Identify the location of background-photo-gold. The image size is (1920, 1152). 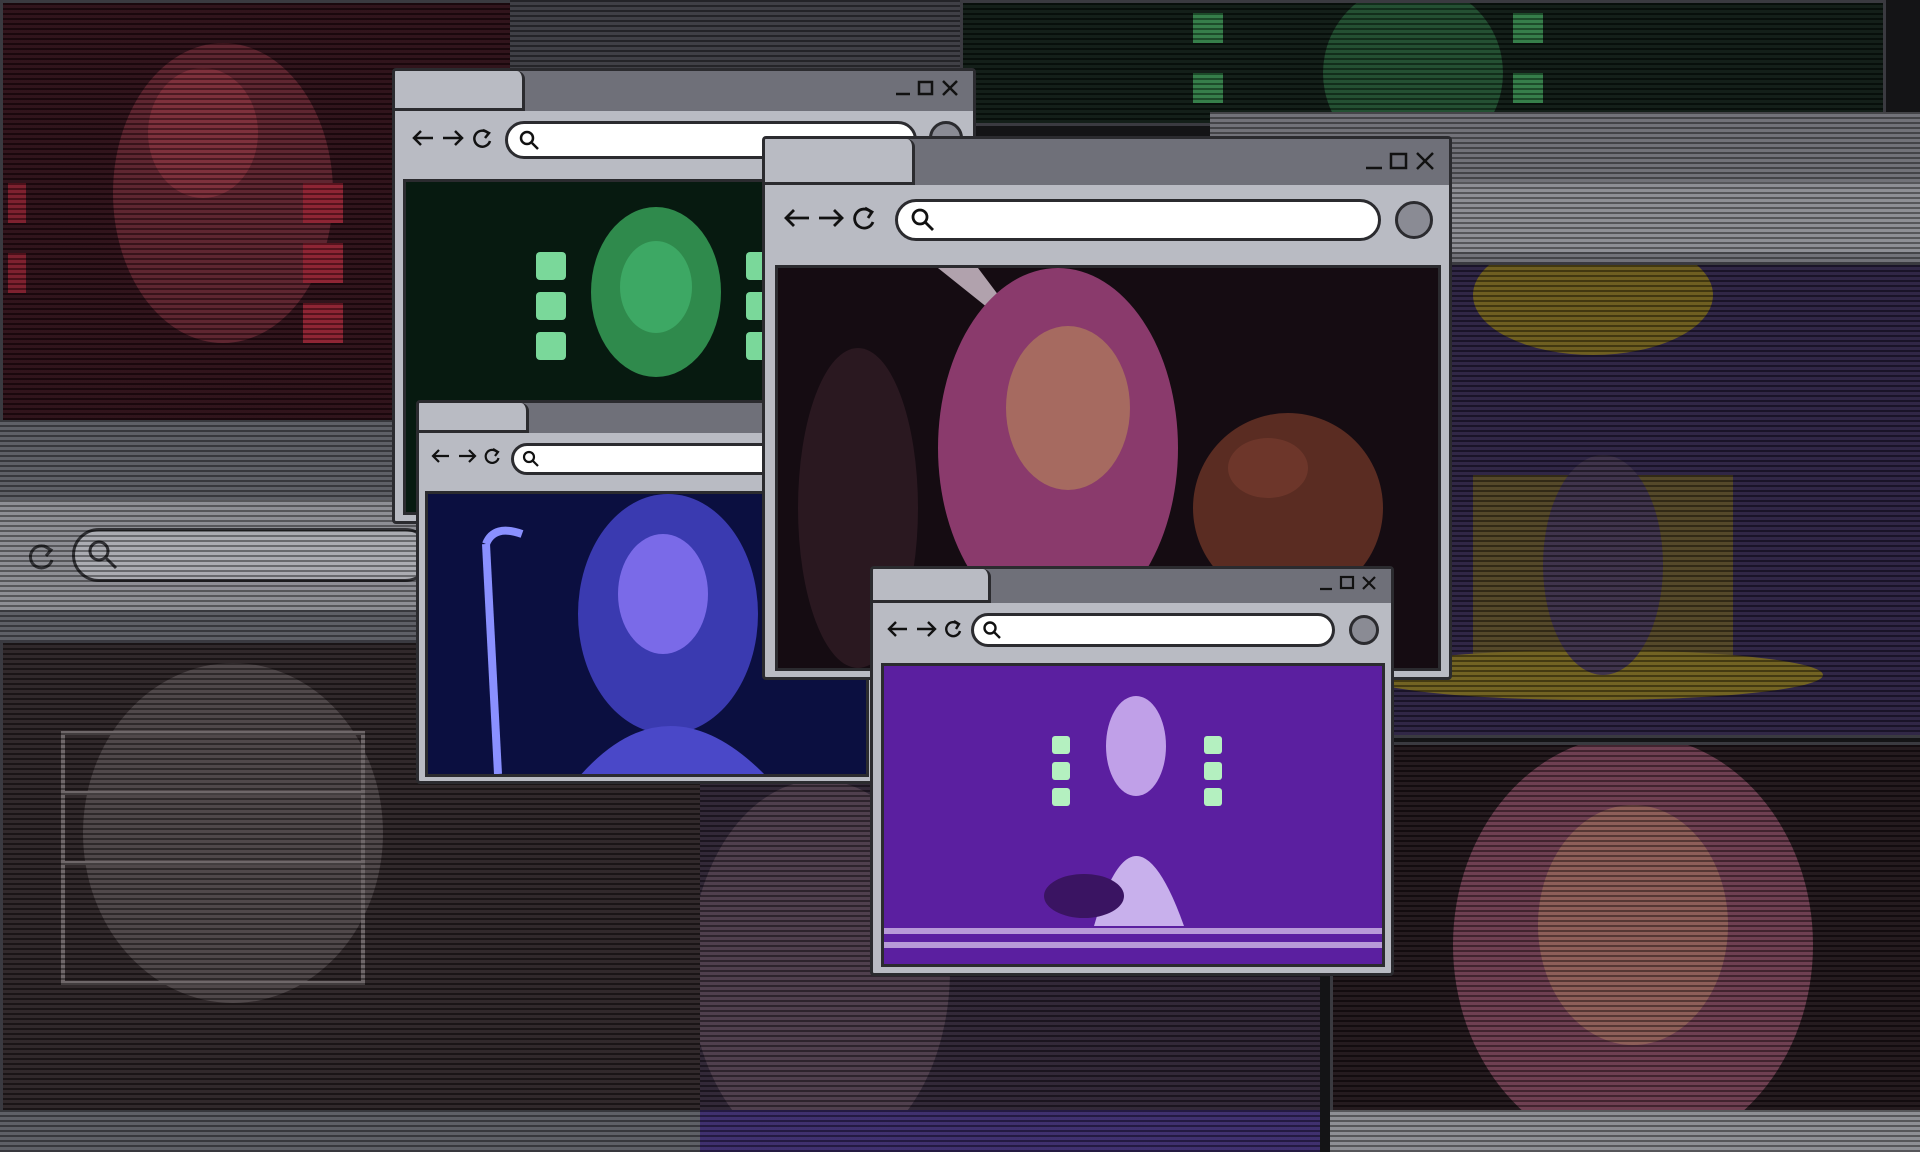
(1656, 500).